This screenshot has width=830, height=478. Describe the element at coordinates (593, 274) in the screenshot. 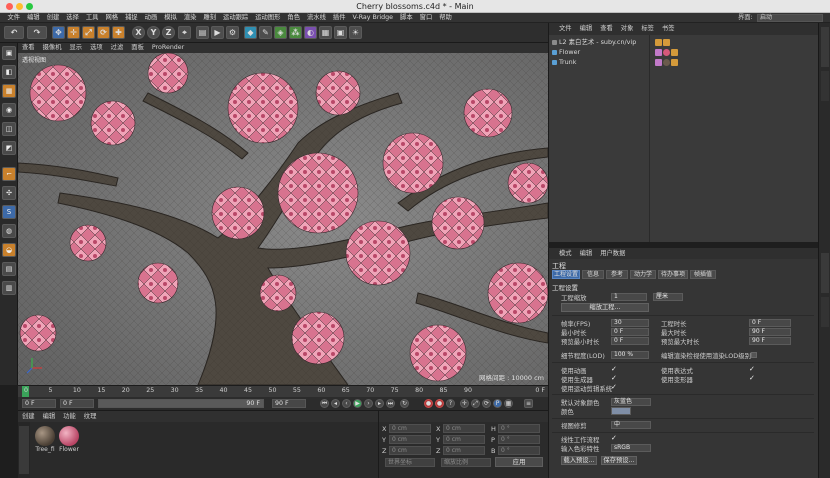

I see `tab-info: 信息` at that location.